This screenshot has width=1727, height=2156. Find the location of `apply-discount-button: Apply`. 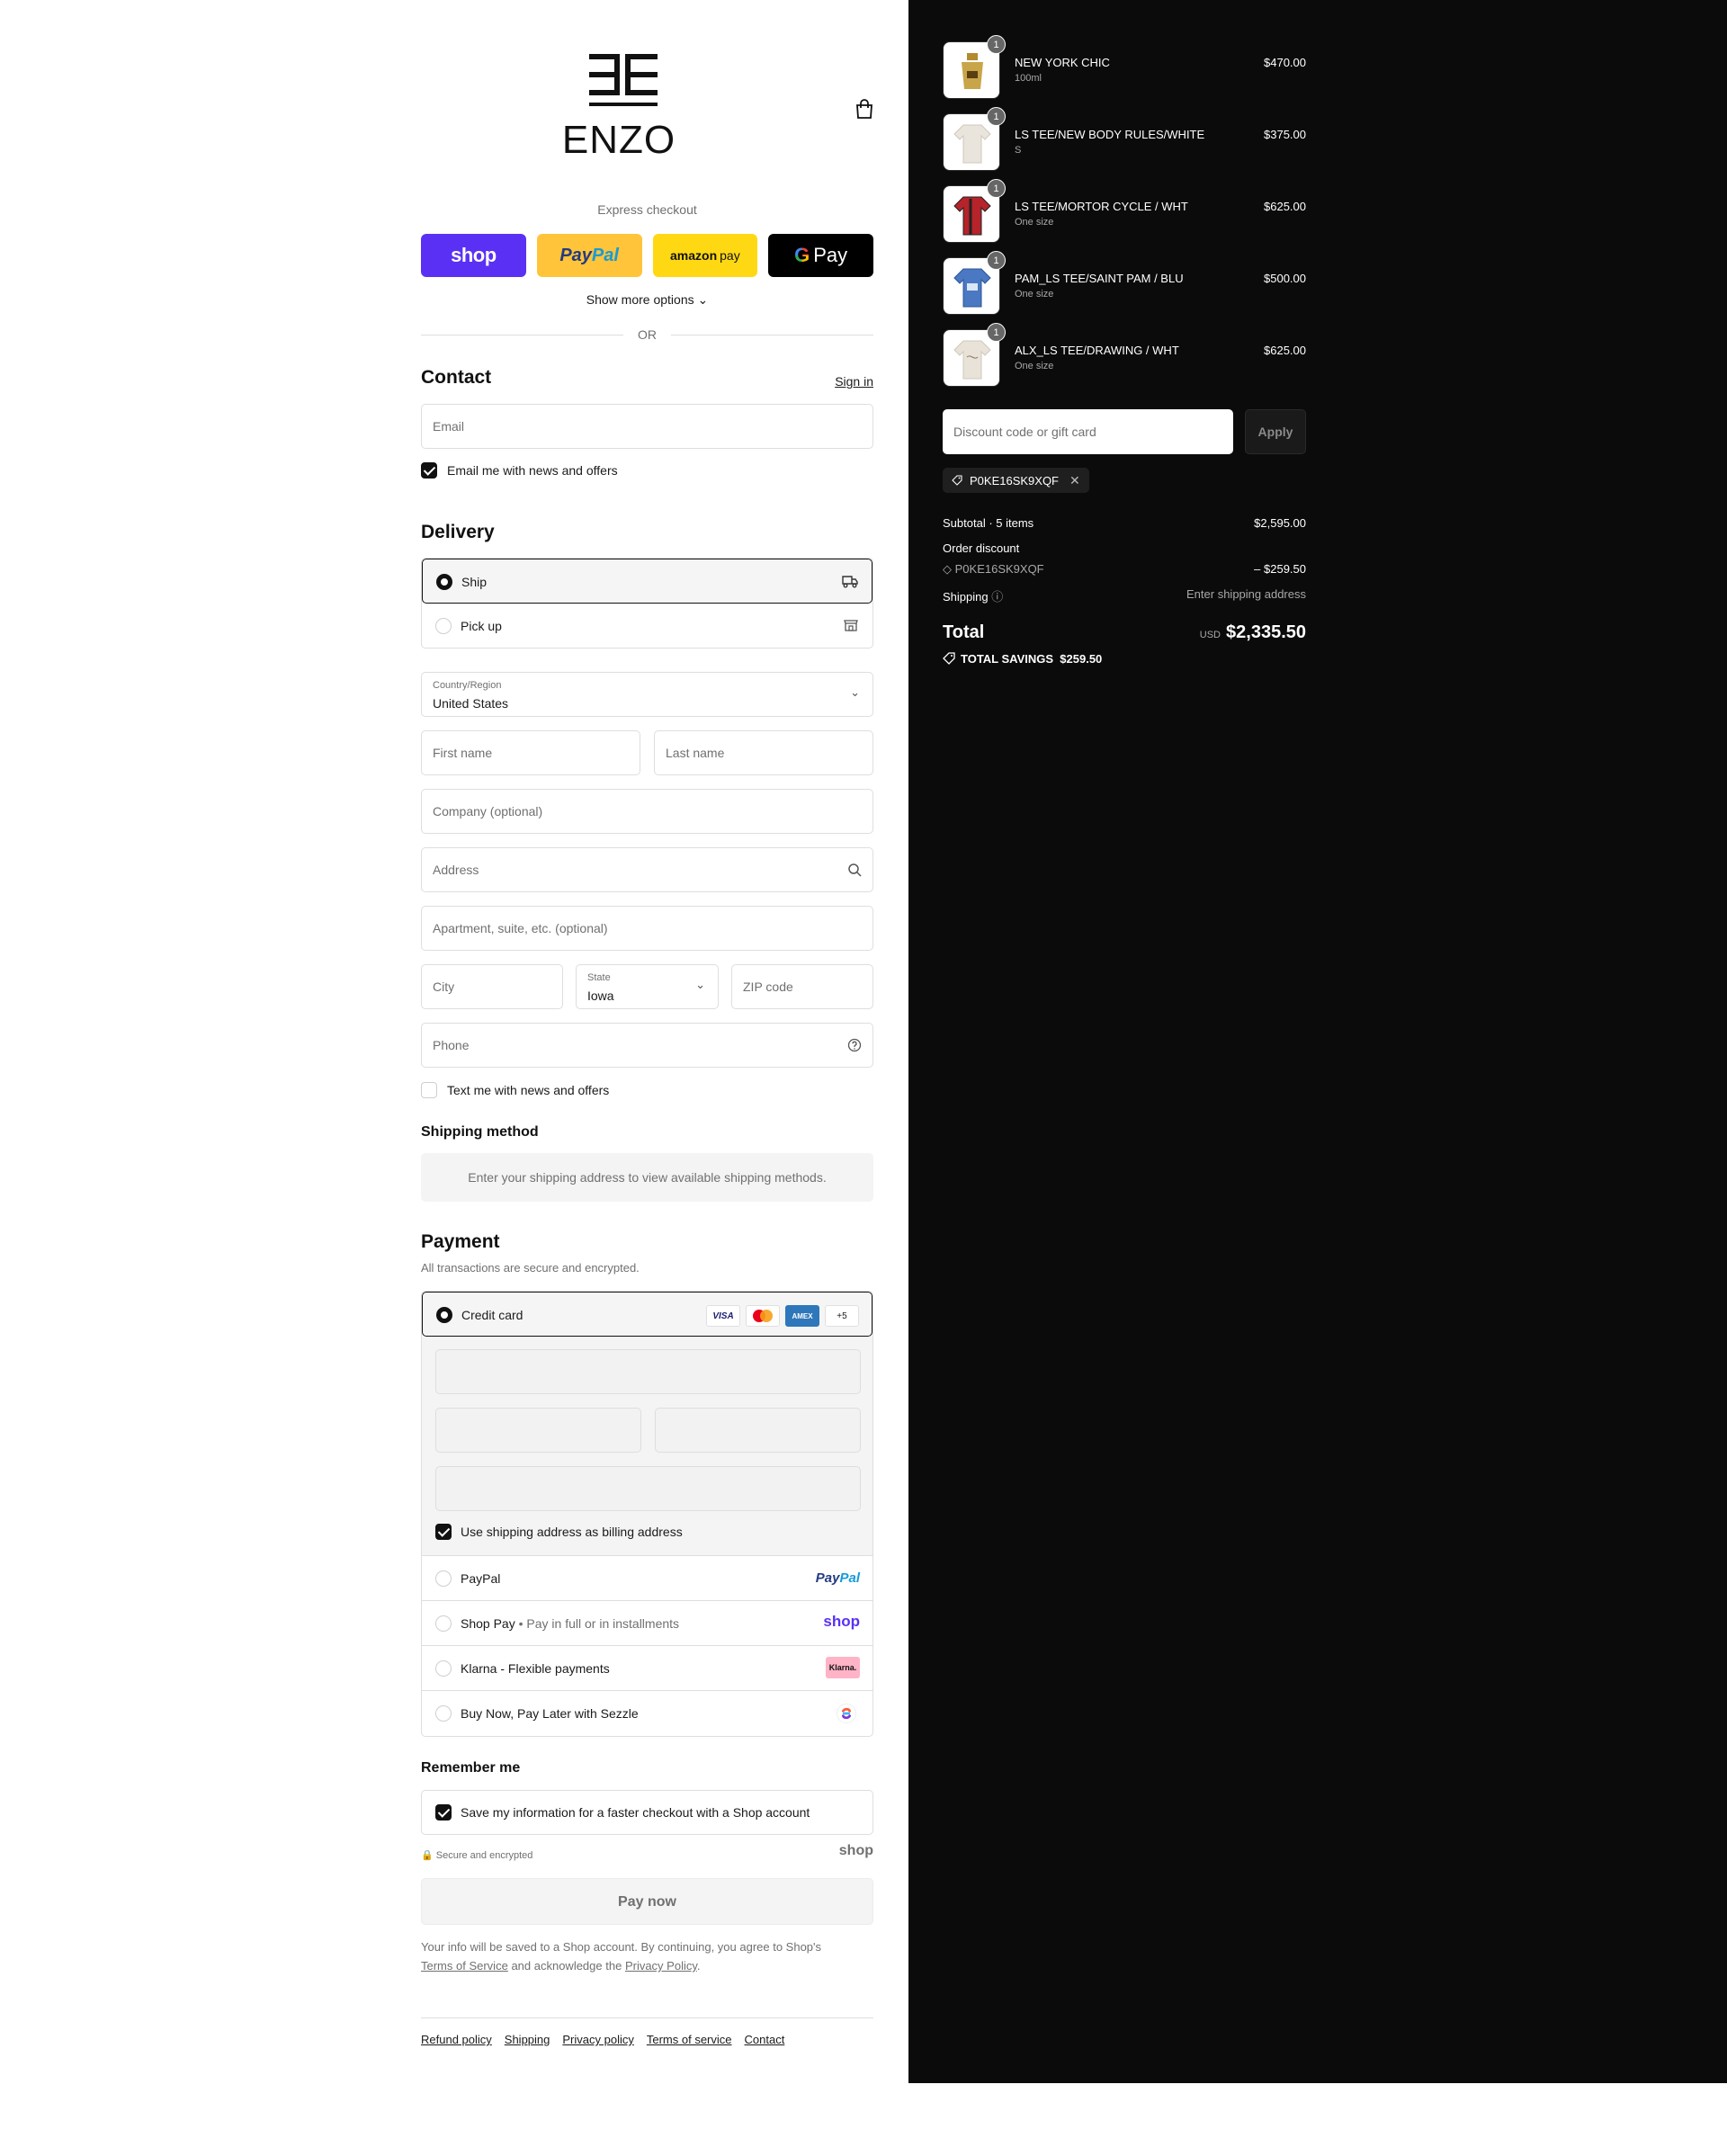

apply-discount-button: Apply is located at coordinates (1276, 431).